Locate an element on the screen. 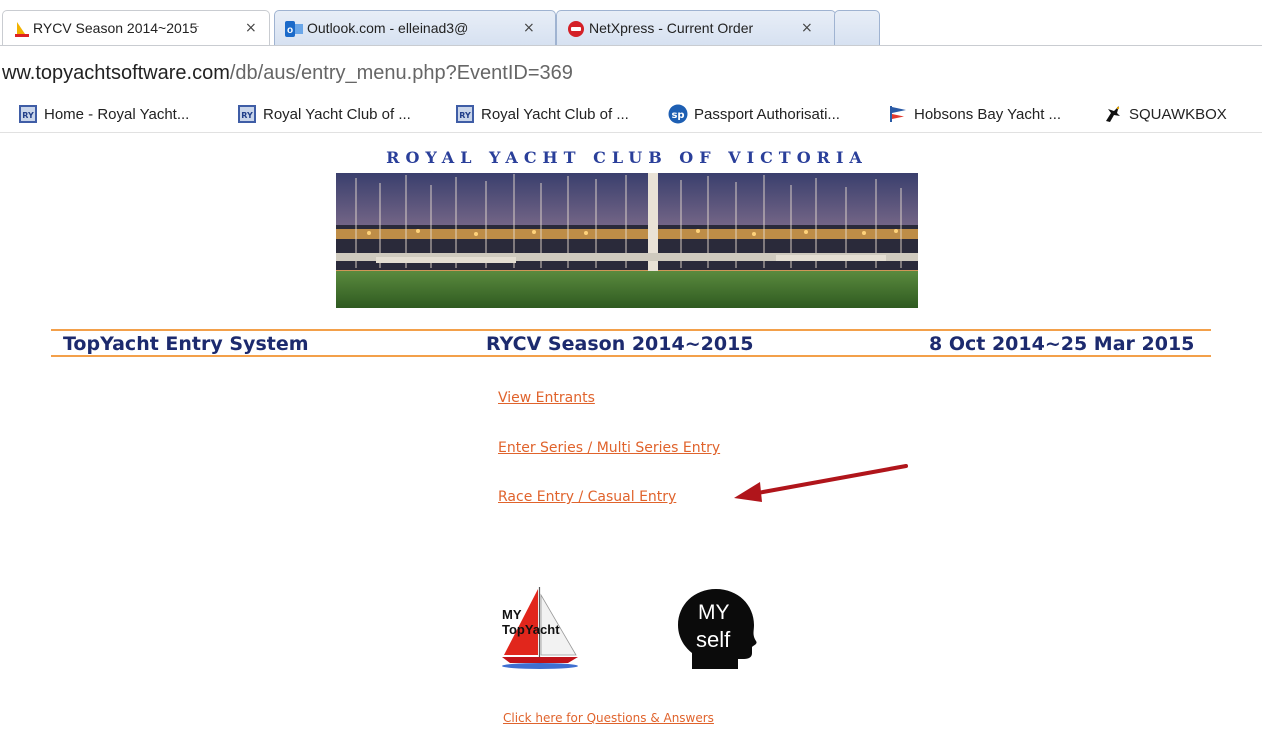  tab-title: RYCV Season 2014~2015 is located at coordinates (115, 28).